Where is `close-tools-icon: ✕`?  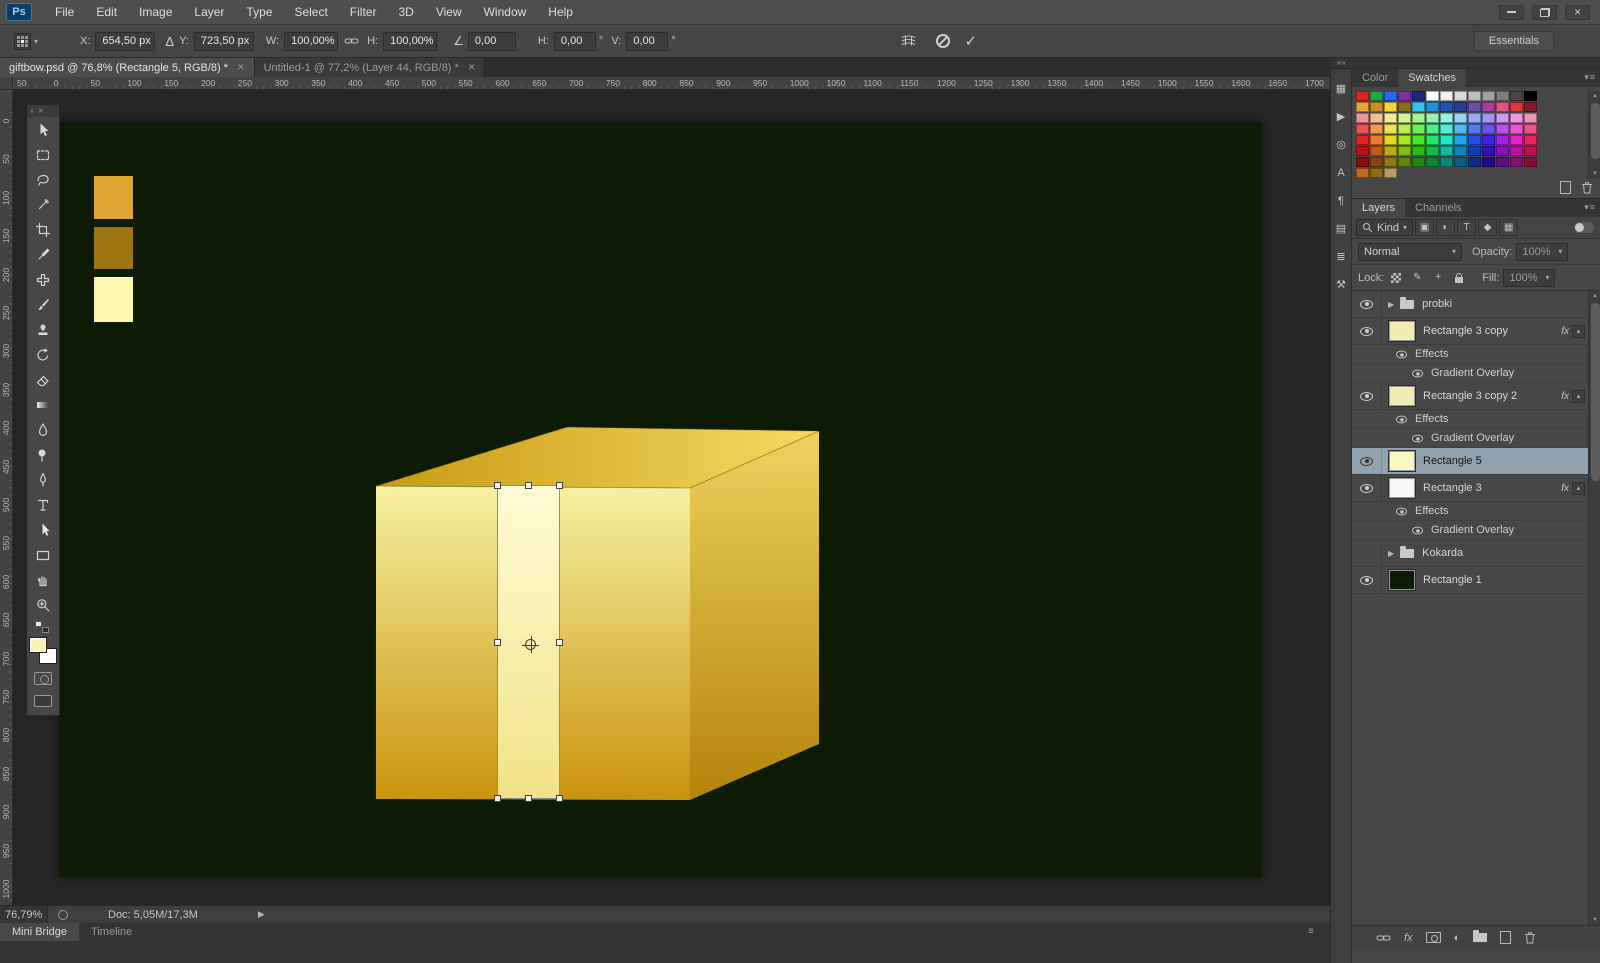 close-tools-icon: ✕ is located at coordinates (41, 111).